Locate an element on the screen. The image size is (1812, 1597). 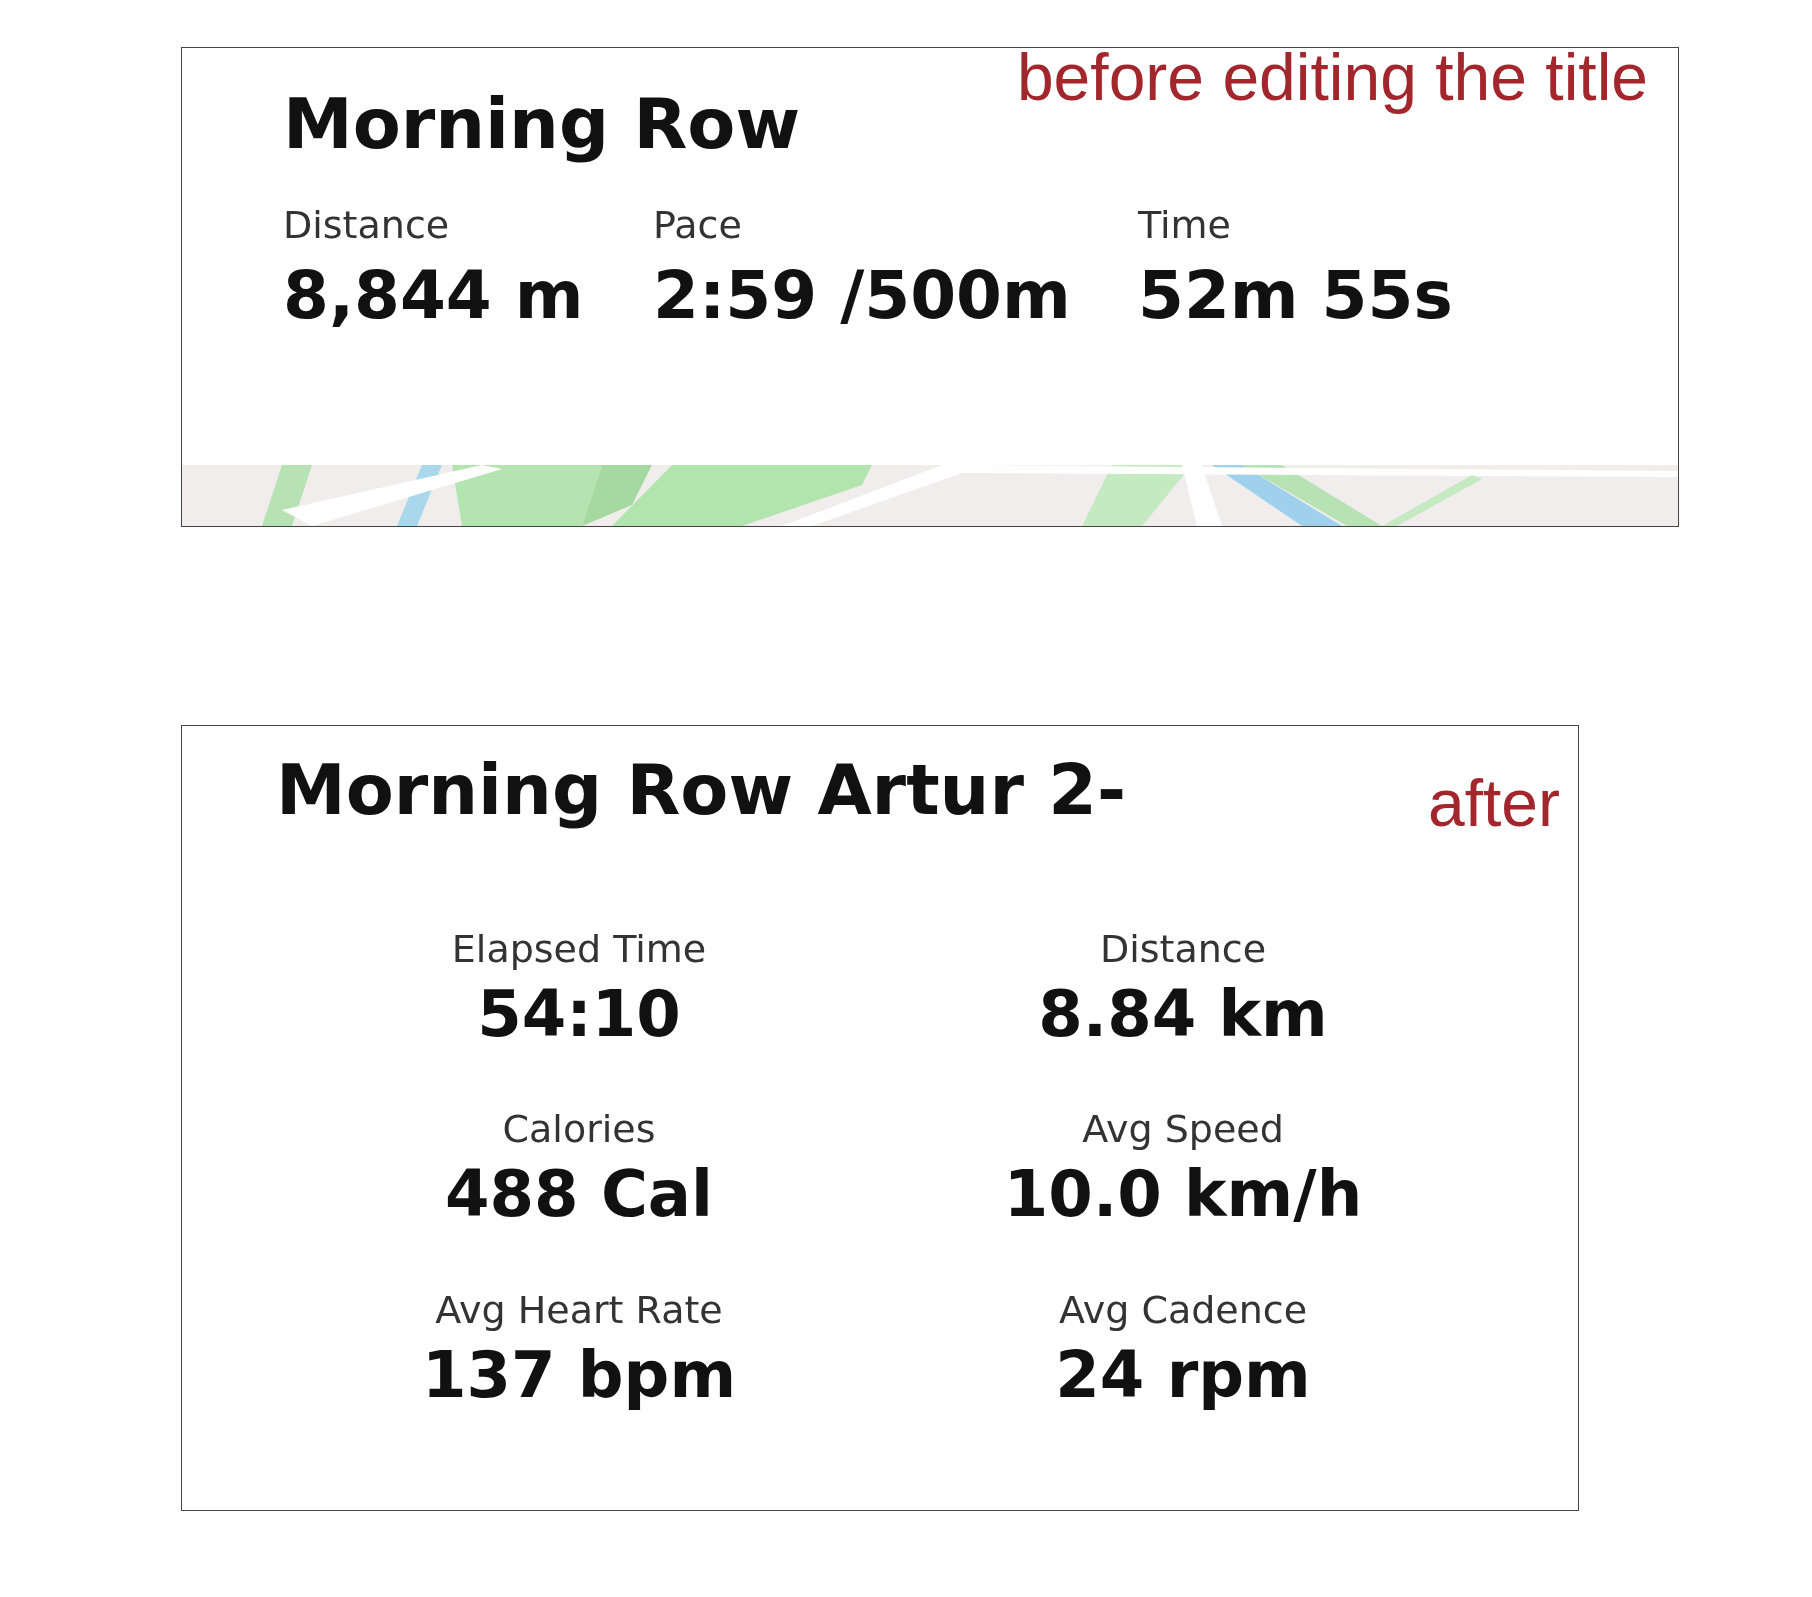
stat-value: 54:10 is located at coordinates (579, 1014).